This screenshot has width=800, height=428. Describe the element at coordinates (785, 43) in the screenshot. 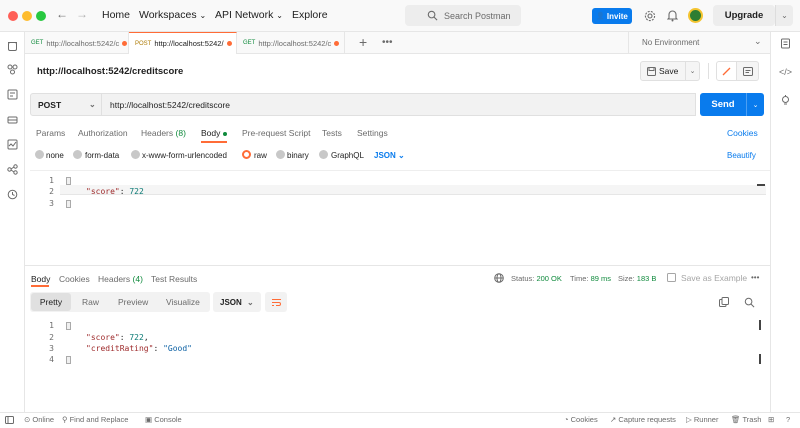

I see `documentation-icon` at that location.